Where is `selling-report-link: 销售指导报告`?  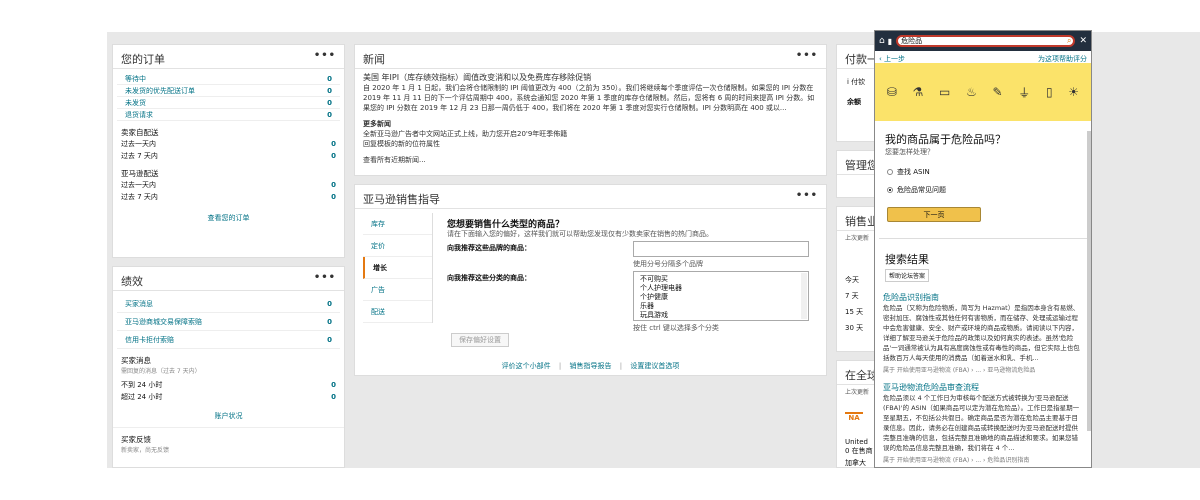 selling-report-link: 销售指导报告 is located at coordinates (591, 366).